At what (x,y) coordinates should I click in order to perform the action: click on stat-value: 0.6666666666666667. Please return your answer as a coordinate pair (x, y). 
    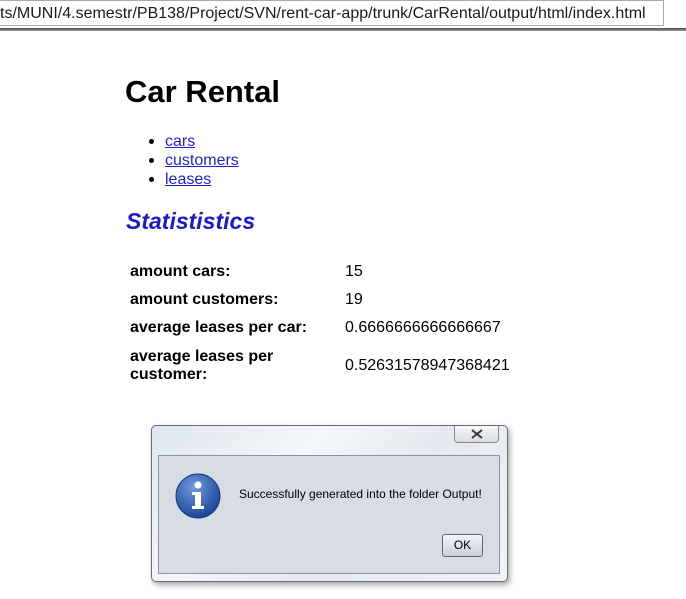
    Looking at the image, I should click on (423, 327).